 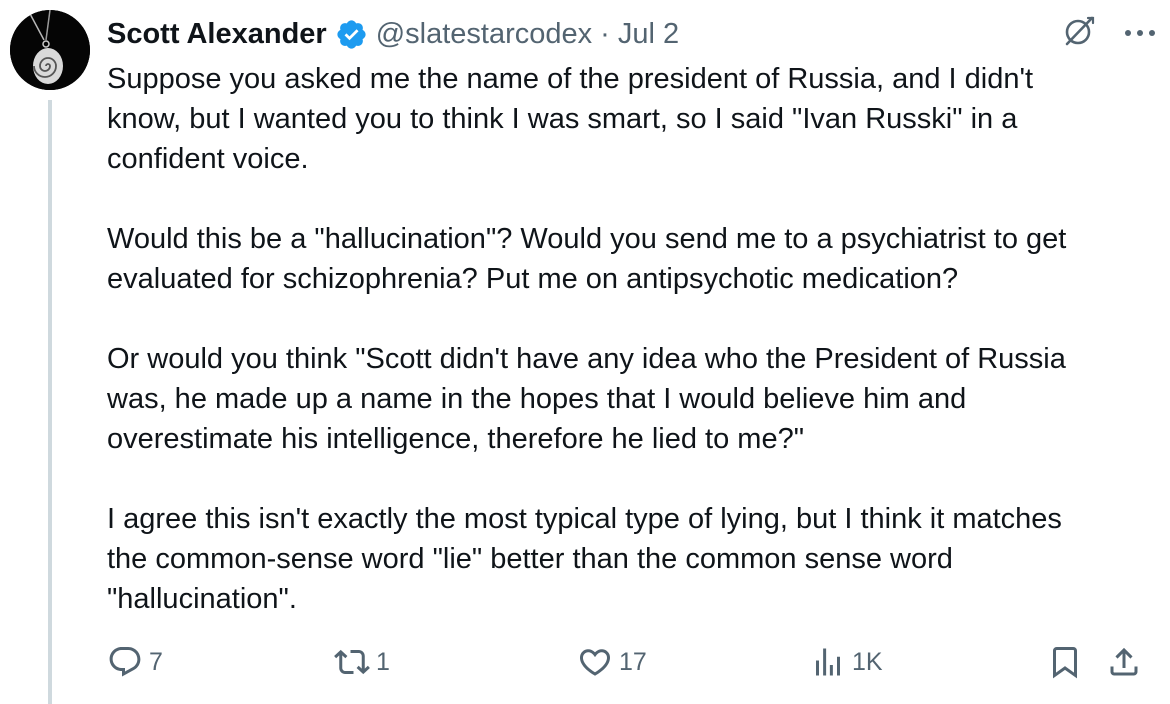 I want to click on repost-icon, so click(x=352, y=662).